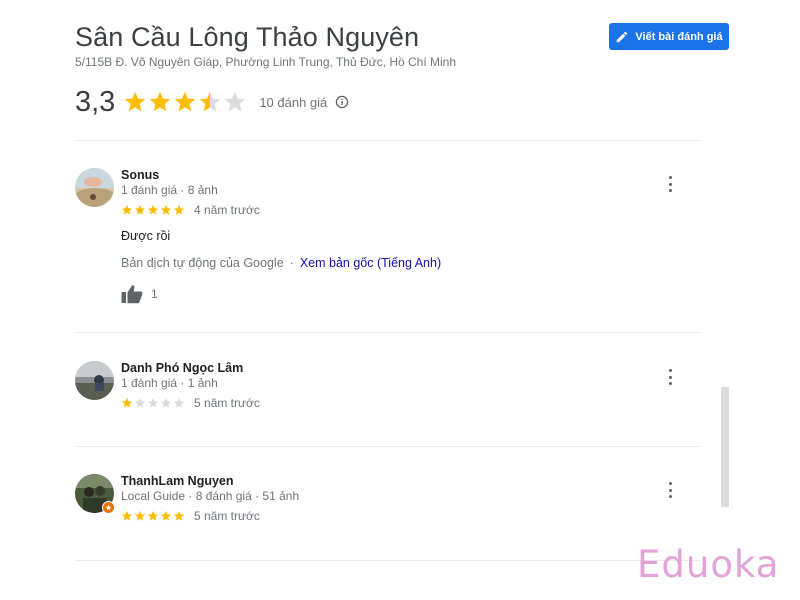  Describe the element at coordinates (210, 496) in the screenshot. I see `reviewer-meta: Local Guide · 8 đánh giá · 51 ảnh` at that location.